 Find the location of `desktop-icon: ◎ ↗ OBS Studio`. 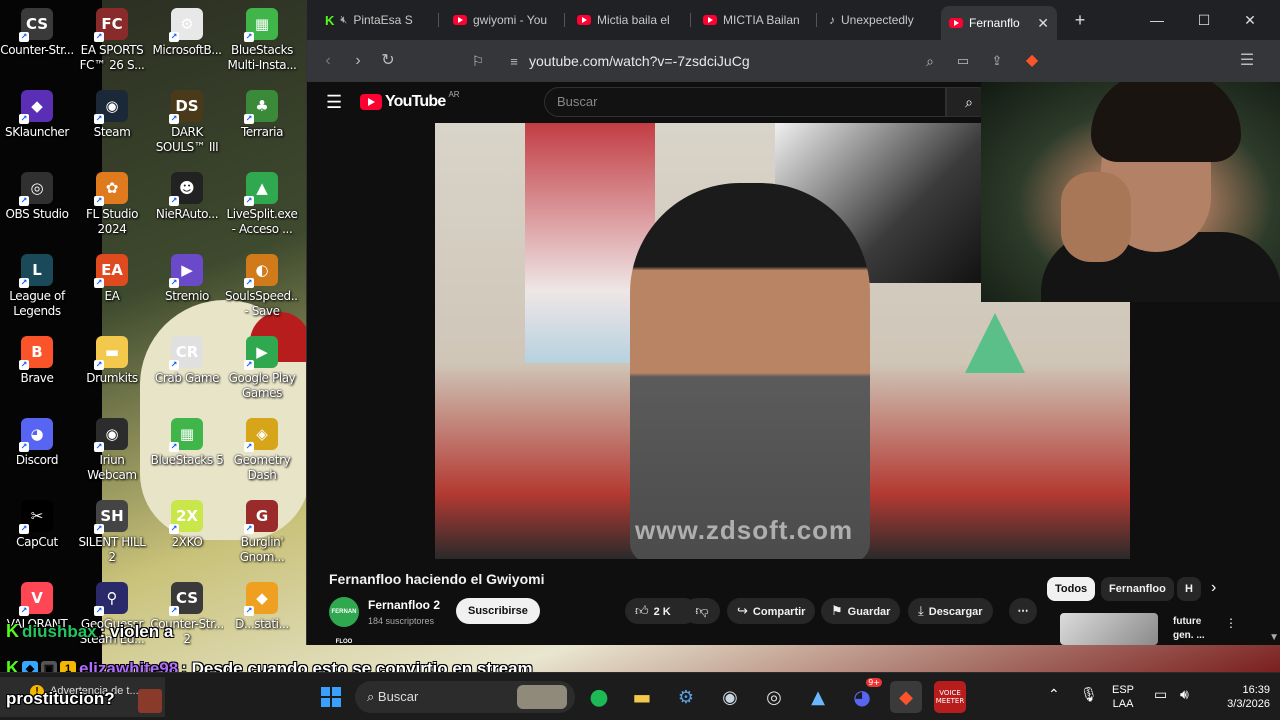

desktop-icon: ◎ ↗ OBS Studio is located at coordinates (37, 197).